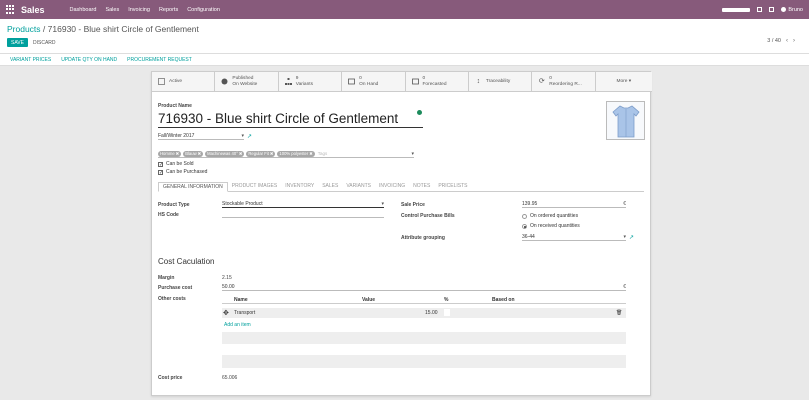 The image size is (809, 400). I want to click on control-bills-label: Control Purchase Bills, so click(428, 216).